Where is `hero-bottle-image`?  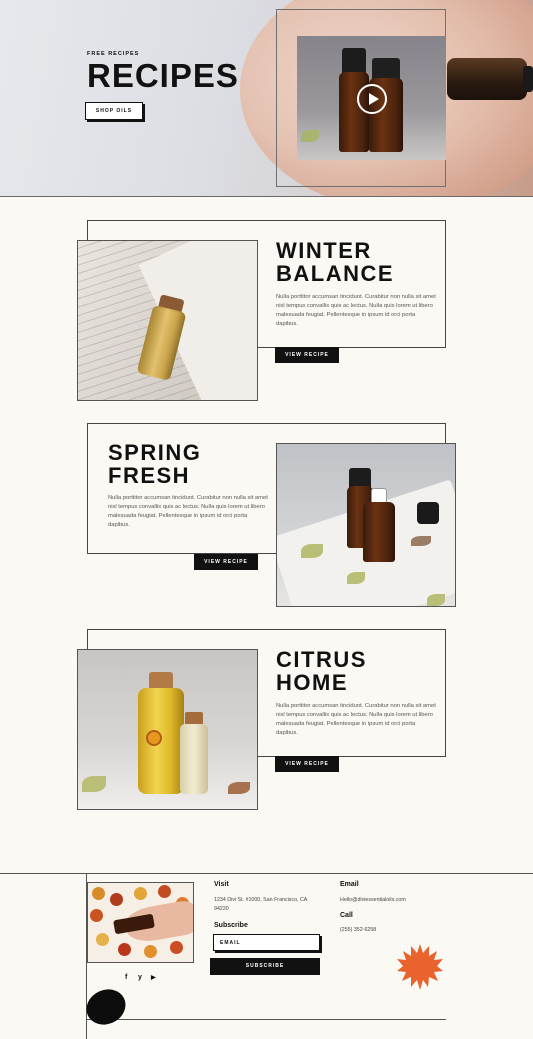
hero-bottle-image is located at coordinates (490, 79).